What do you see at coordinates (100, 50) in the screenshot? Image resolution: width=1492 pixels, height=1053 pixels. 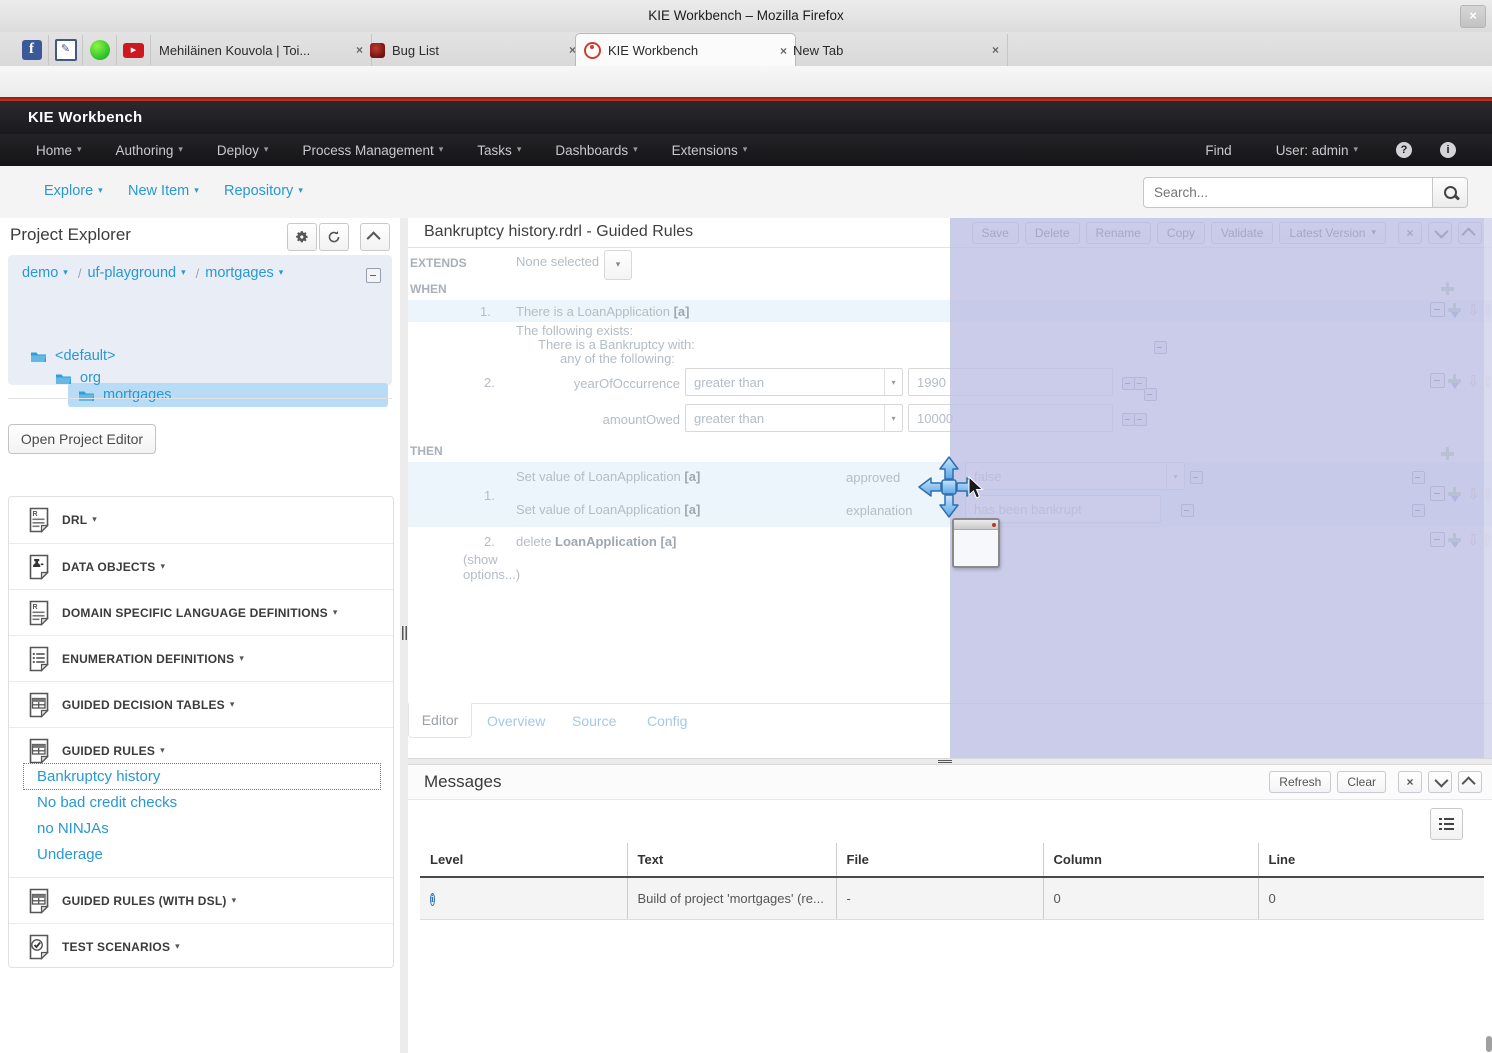 I see `pinned-tab-apple` at bounding box center [100, 50].